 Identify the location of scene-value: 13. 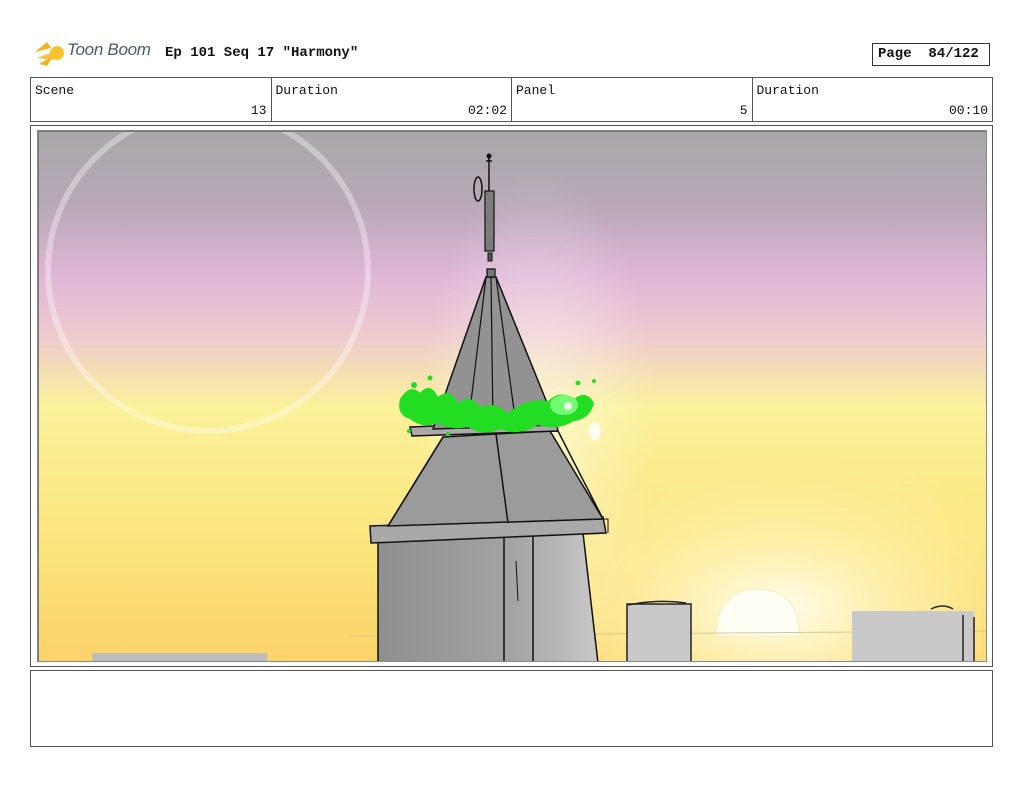
(258, 110).